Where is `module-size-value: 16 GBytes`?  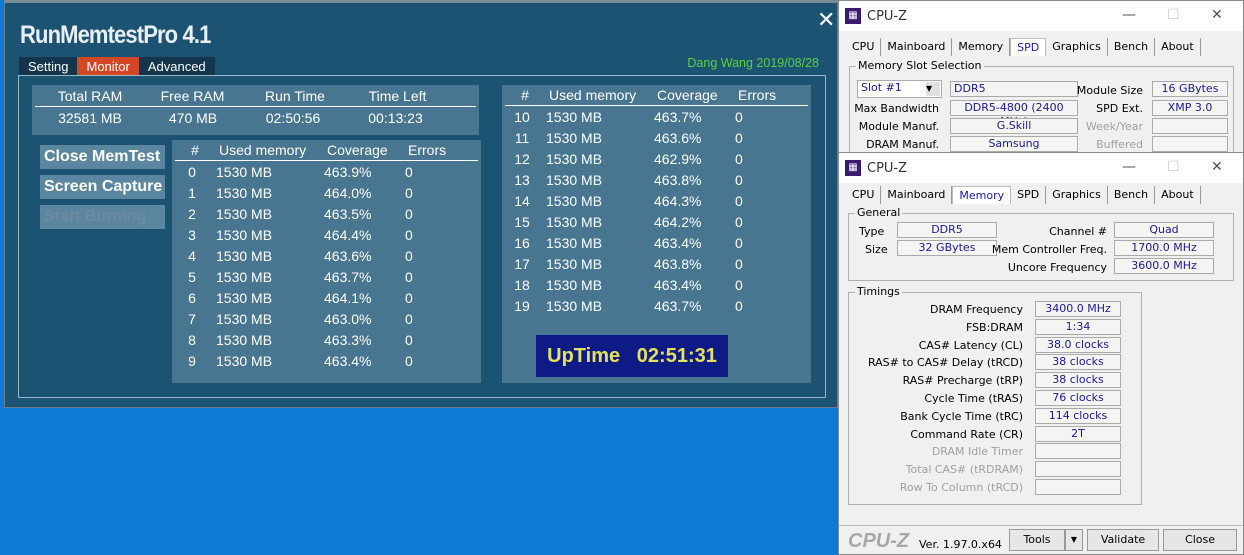
module-size-value: 16 GBytes is located at coordinates (1190, 89).